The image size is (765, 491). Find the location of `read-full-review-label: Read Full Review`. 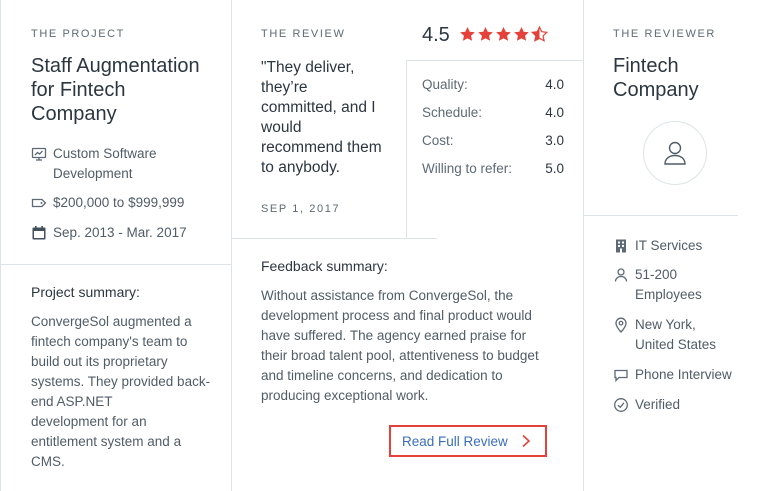

read-full-review-label: Read Full Review is located at coordinates (455, 441).